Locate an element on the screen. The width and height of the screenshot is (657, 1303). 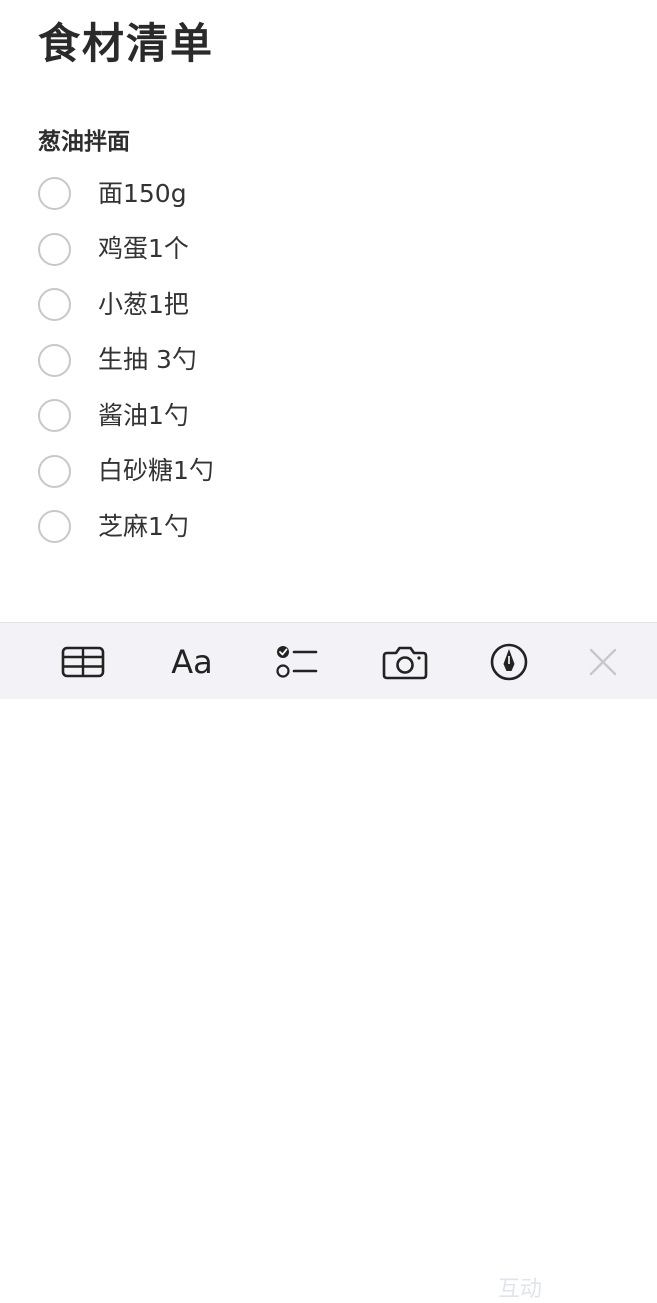
camera-icon is located at coordinates (405, 662).